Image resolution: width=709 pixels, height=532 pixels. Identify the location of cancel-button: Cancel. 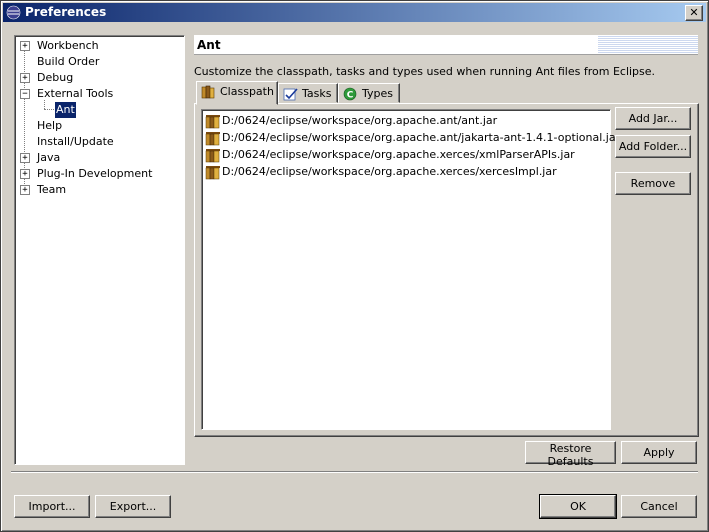
(659, 506).